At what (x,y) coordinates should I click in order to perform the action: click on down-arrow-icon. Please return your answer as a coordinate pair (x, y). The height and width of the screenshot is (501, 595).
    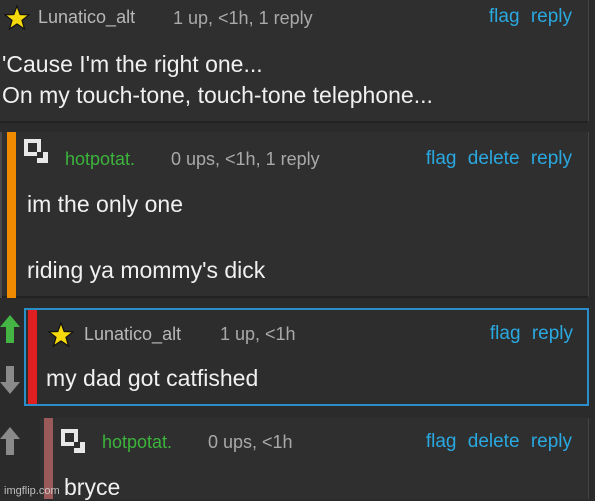
    Looking at the image, I should click on (10, 380).